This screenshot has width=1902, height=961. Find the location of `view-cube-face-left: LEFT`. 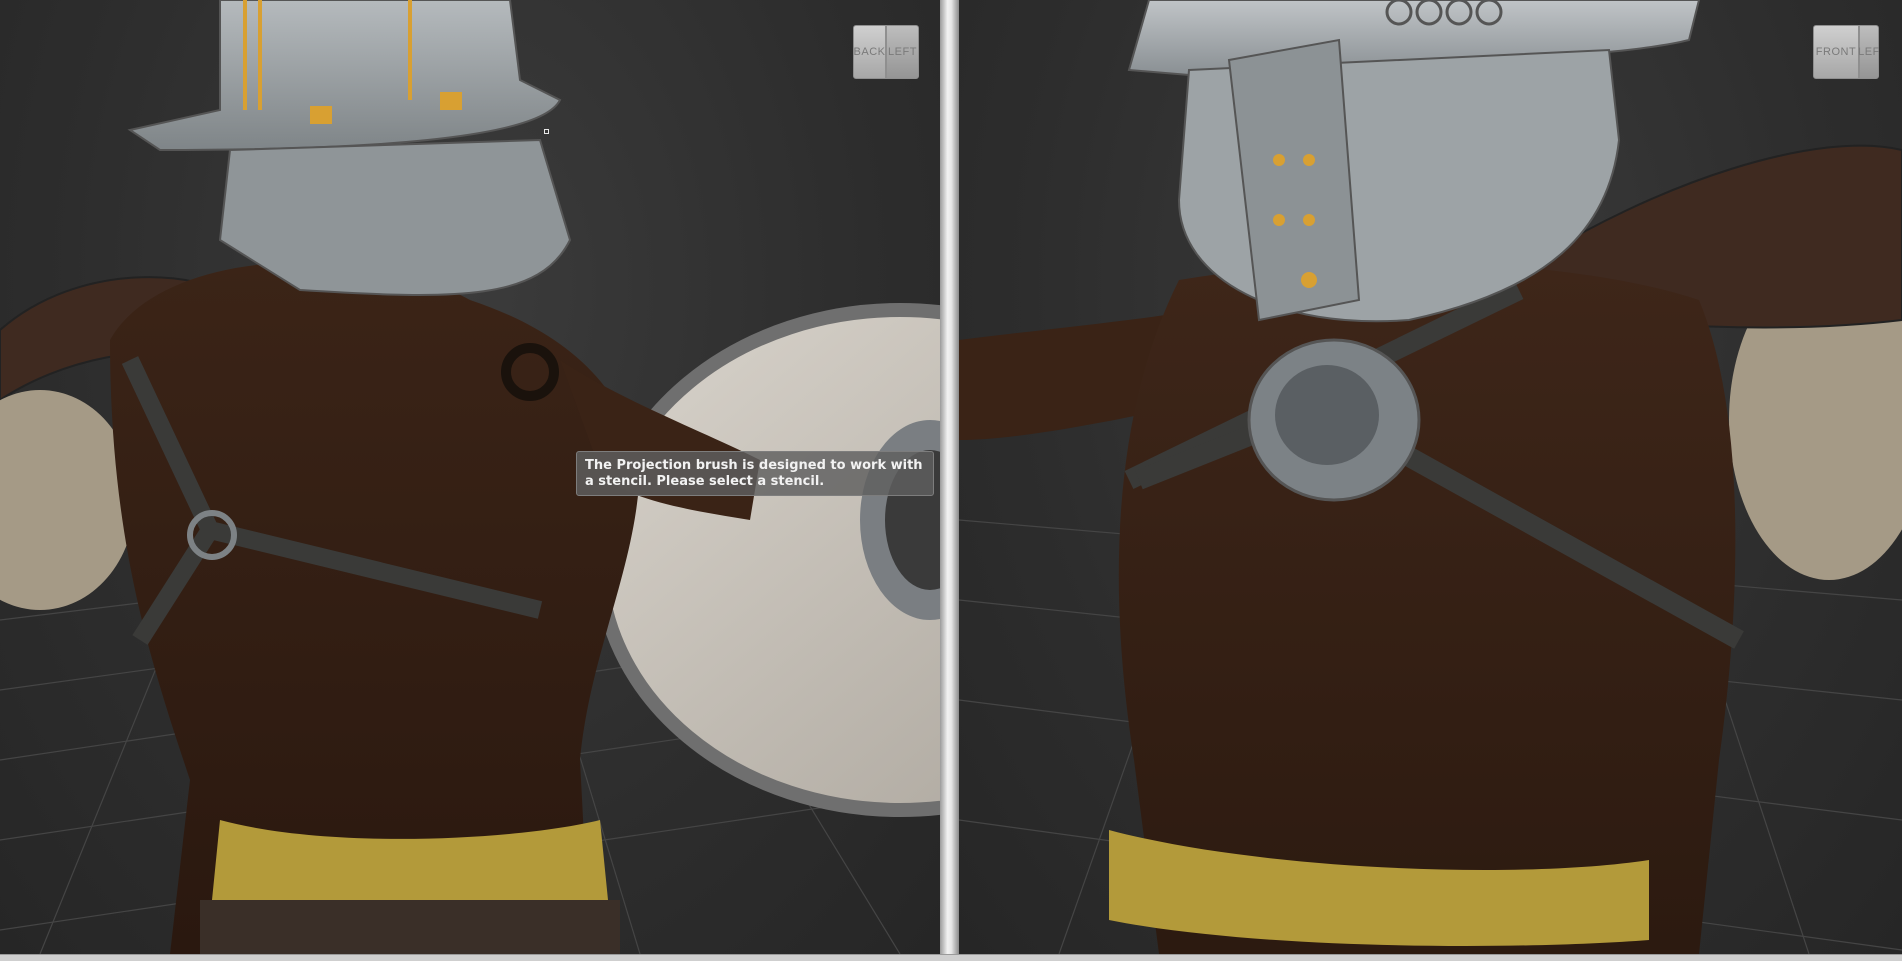

view-cube-face-left: LEFT is located at coordinates (902, 52).